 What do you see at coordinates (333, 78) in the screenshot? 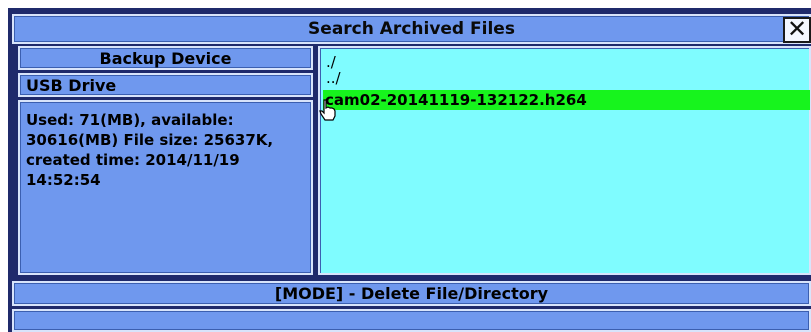
I see `file-name: ../` at bounding box center [333, 78].